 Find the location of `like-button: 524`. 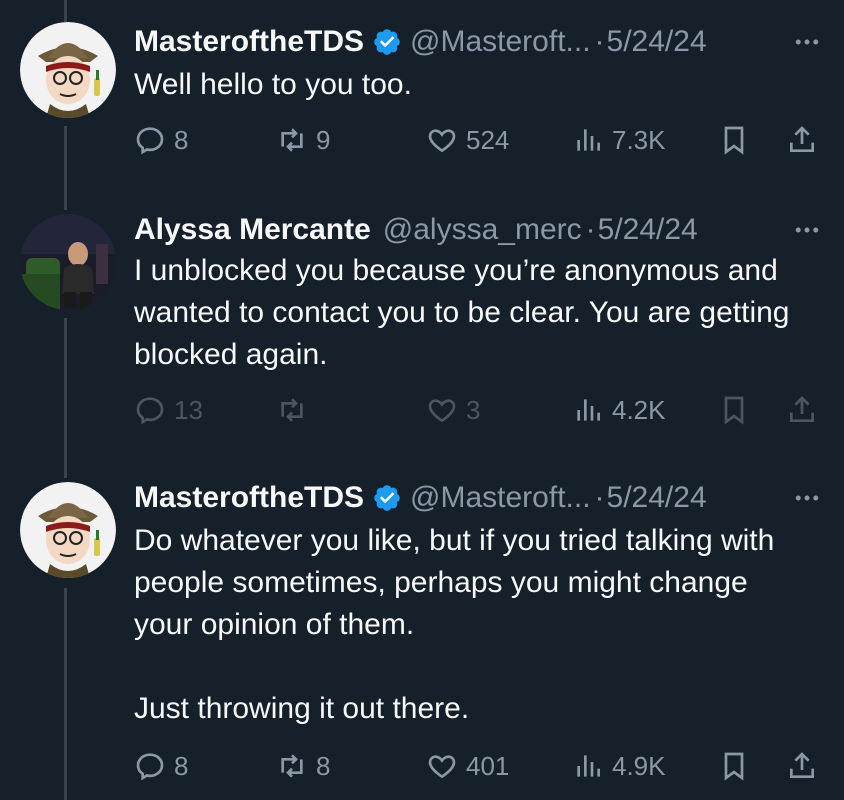

like-button: 524 is located at coordinates (467, 140).